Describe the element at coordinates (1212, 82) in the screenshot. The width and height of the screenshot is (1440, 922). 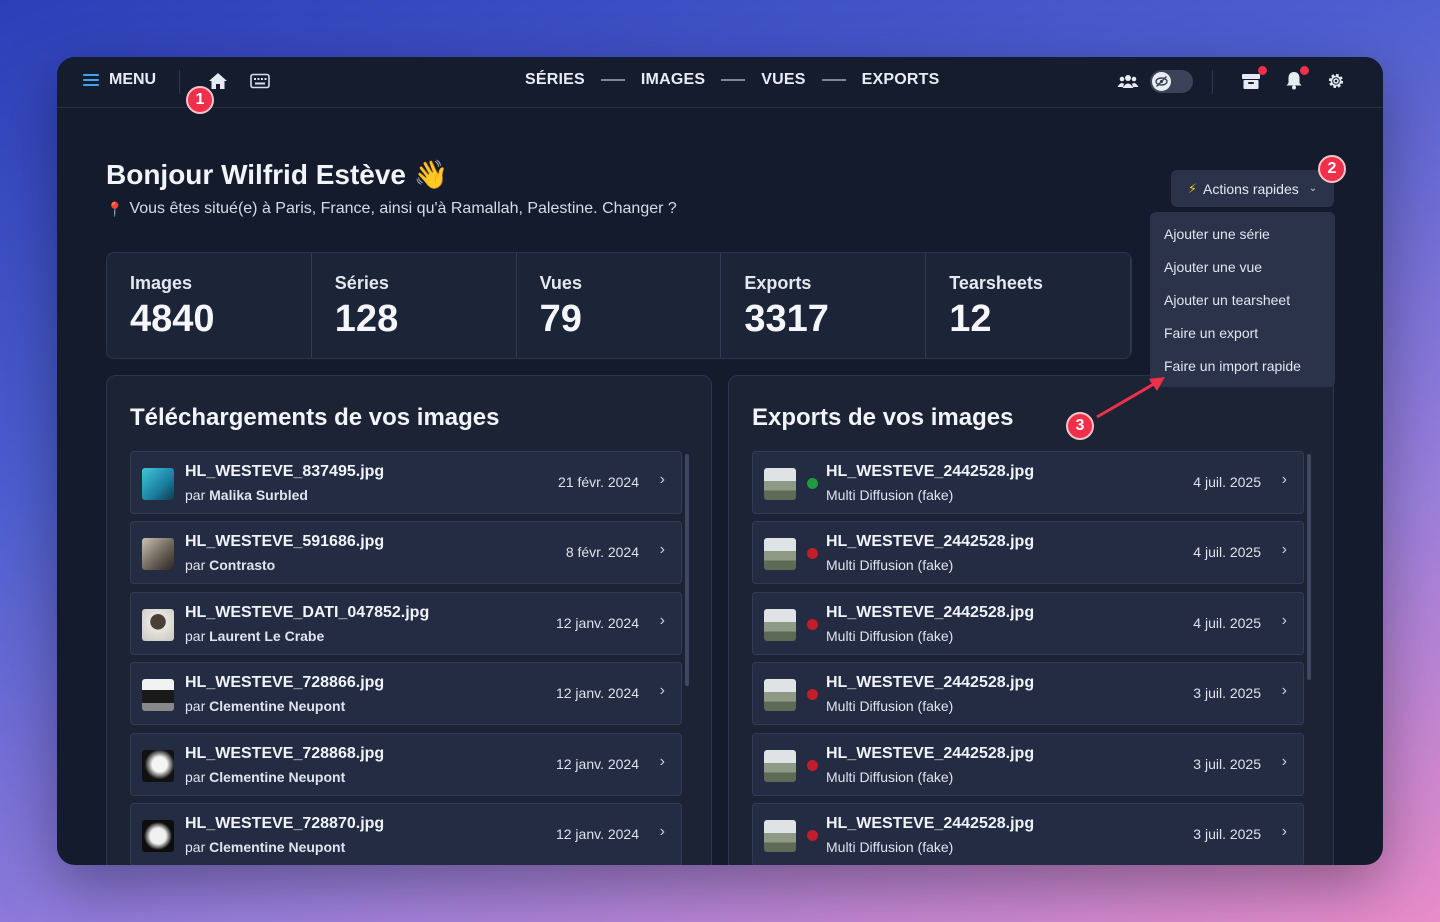
I see `divider` at that location.